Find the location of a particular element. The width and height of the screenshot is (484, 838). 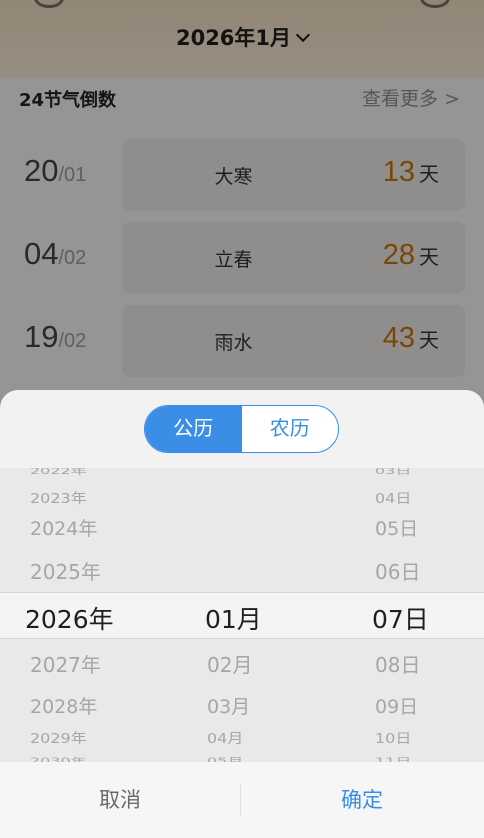

selected-day: 07日 is located at coordinates (400, 618).